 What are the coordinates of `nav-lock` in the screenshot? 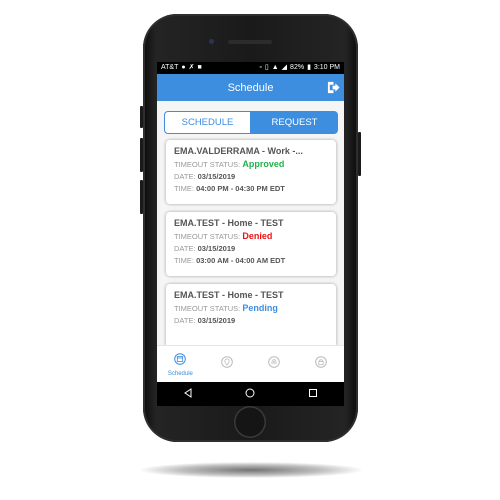 It's located at (320, 364).